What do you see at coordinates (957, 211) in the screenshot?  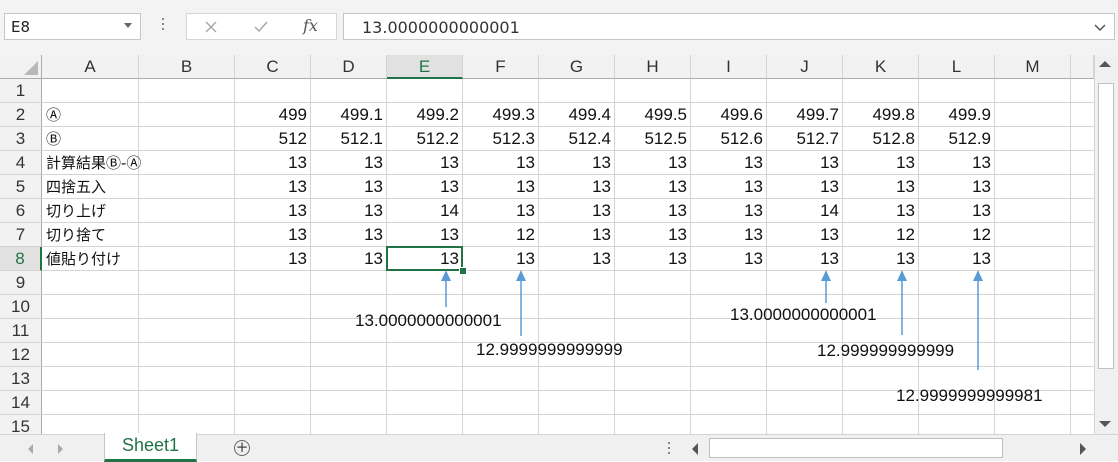 I see `cell-l6: 13` at bounding box center [957, 211].